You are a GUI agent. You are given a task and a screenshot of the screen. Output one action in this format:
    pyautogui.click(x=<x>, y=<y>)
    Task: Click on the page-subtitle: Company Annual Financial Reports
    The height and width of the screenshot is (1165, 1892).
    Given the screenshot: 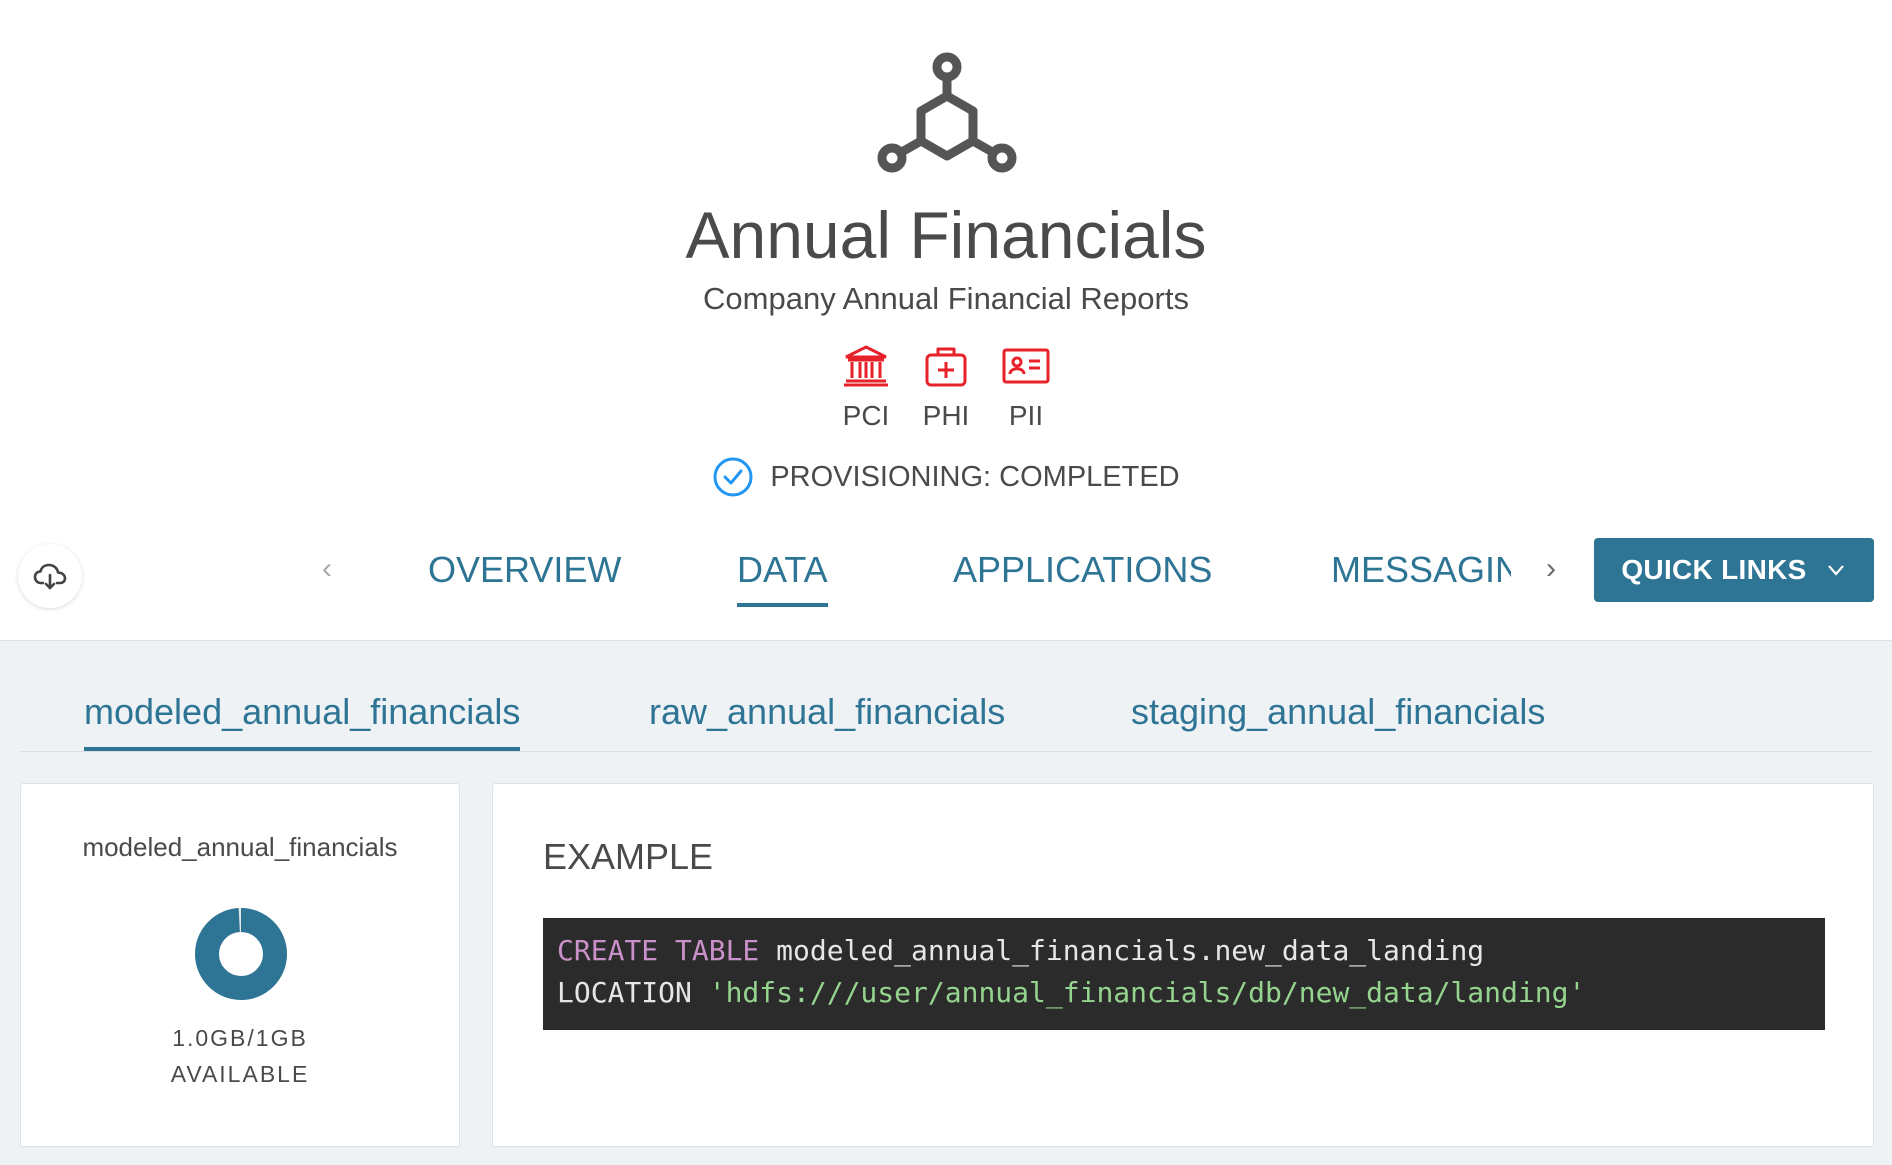 What is the action you would take?
    pyautogui.click(x=946, y=298)
    